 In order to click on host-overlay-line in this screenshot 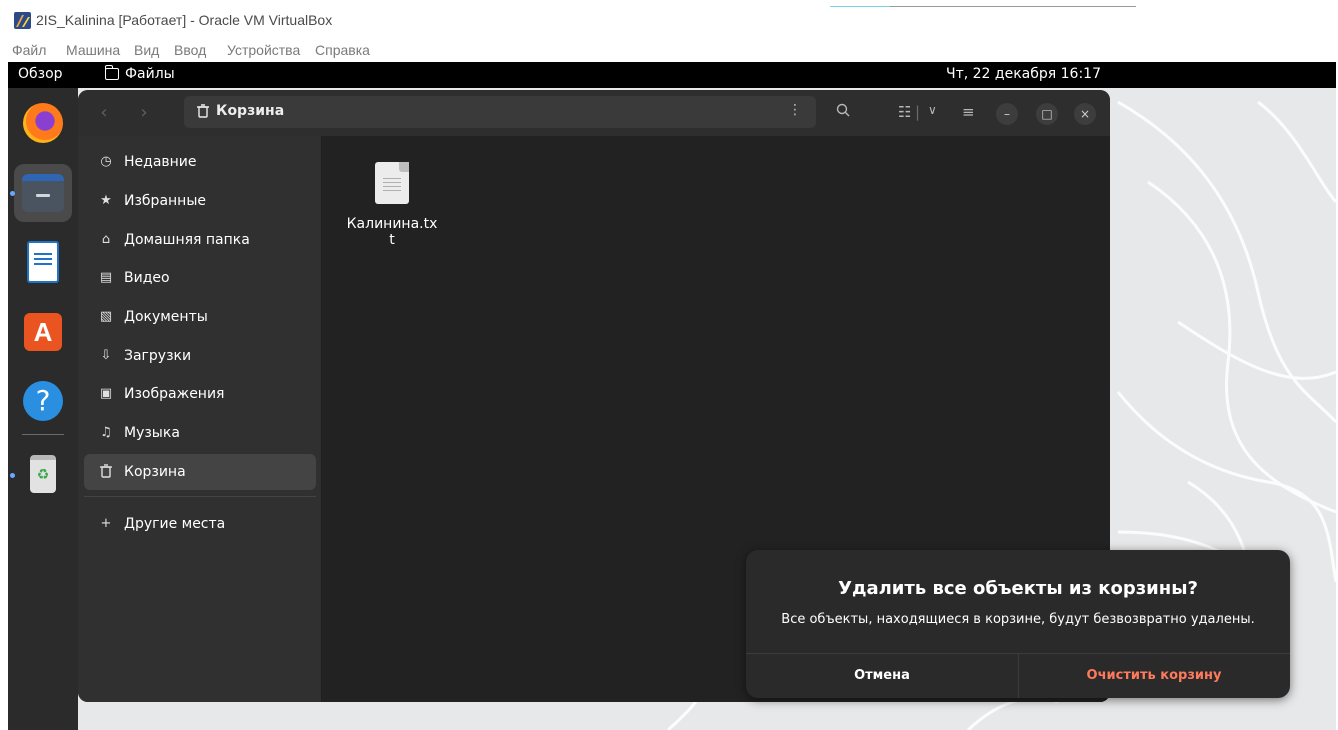, I will do `click(983, 6)`.